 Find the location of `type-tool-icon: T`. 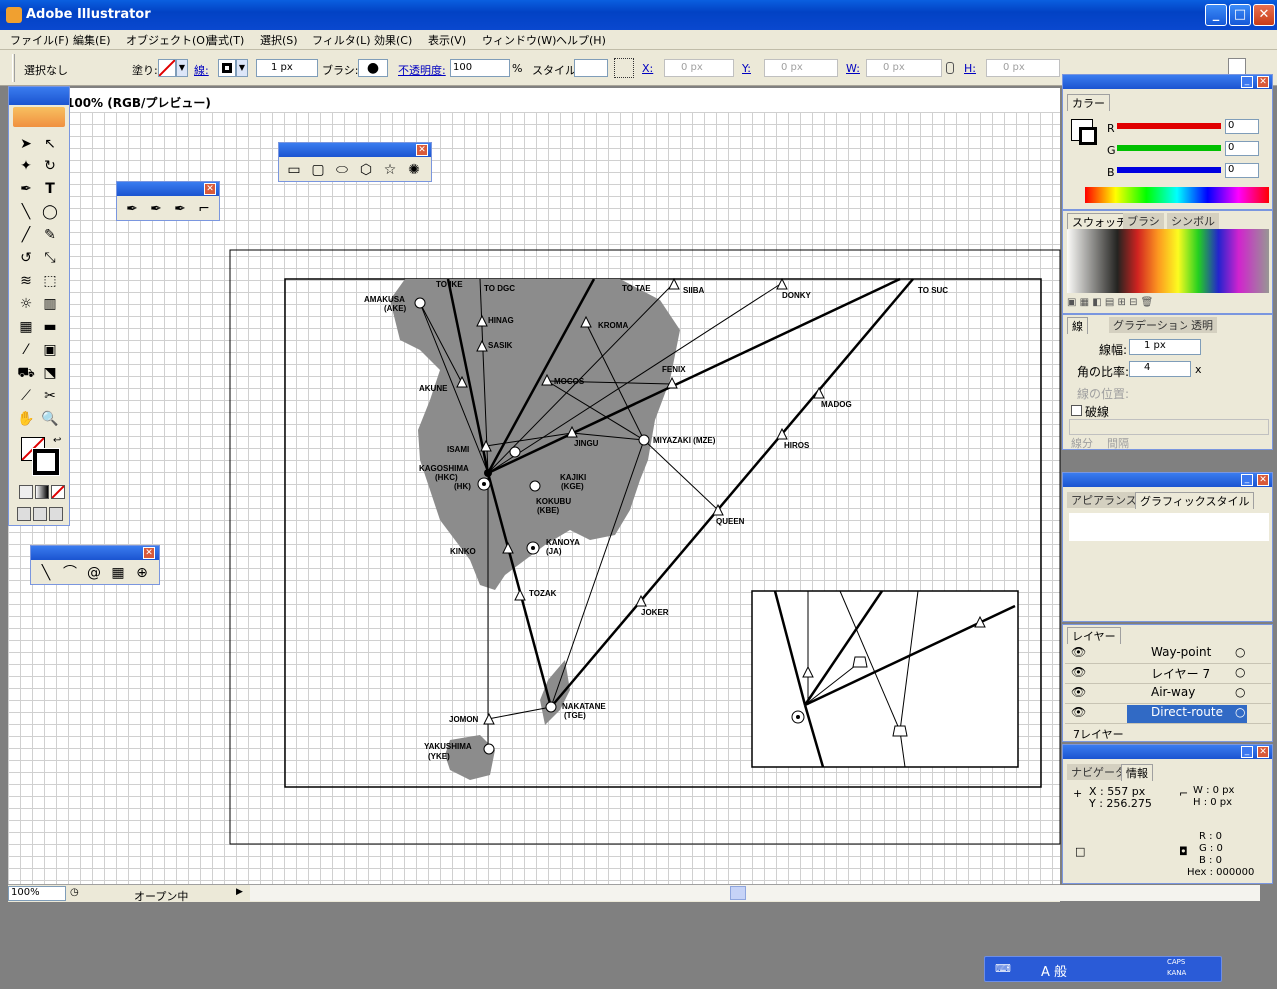

type-tool-icon: T is located at coordinates (50, 189).